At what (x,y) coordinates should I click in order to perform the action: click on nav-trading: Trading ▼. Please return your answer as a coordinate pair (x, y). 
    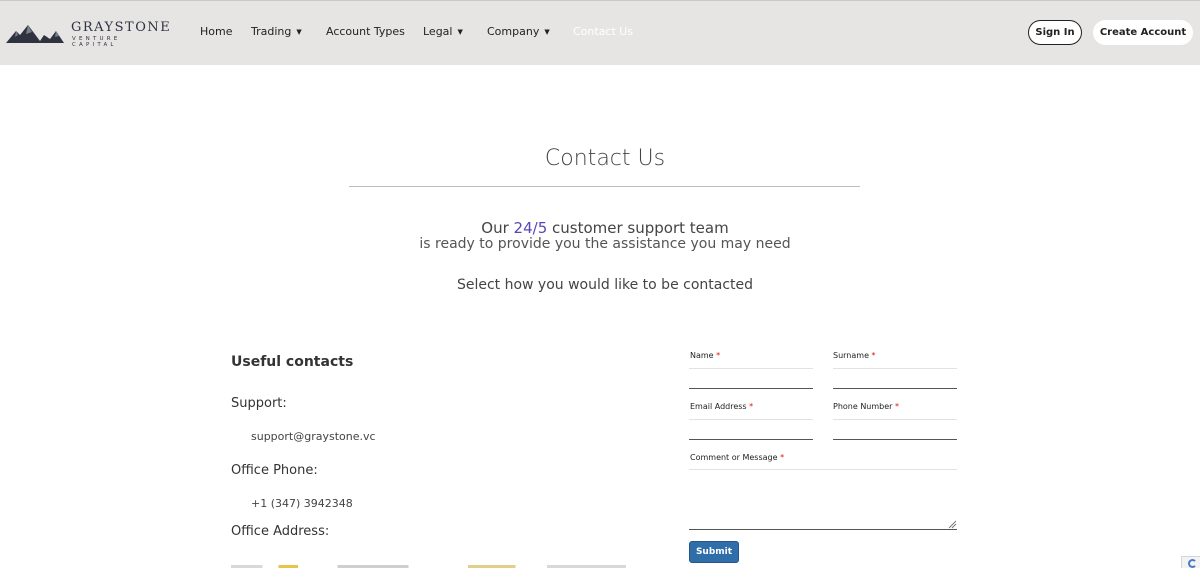
    Looking at the image, I should click on (276, 33).